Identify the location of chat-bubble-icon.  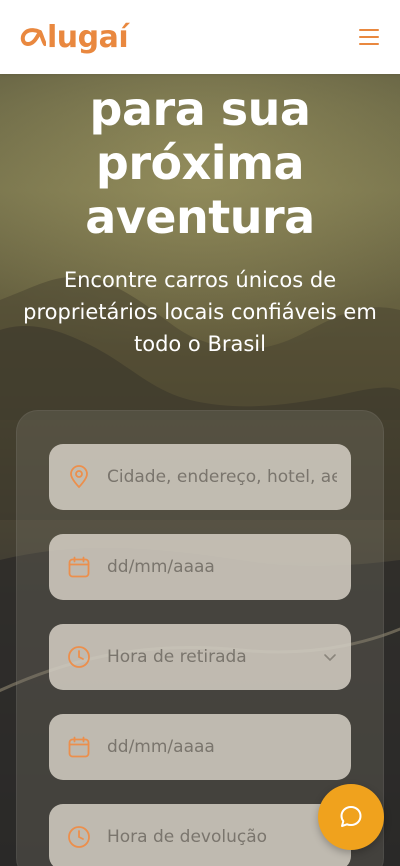
(351, 816).